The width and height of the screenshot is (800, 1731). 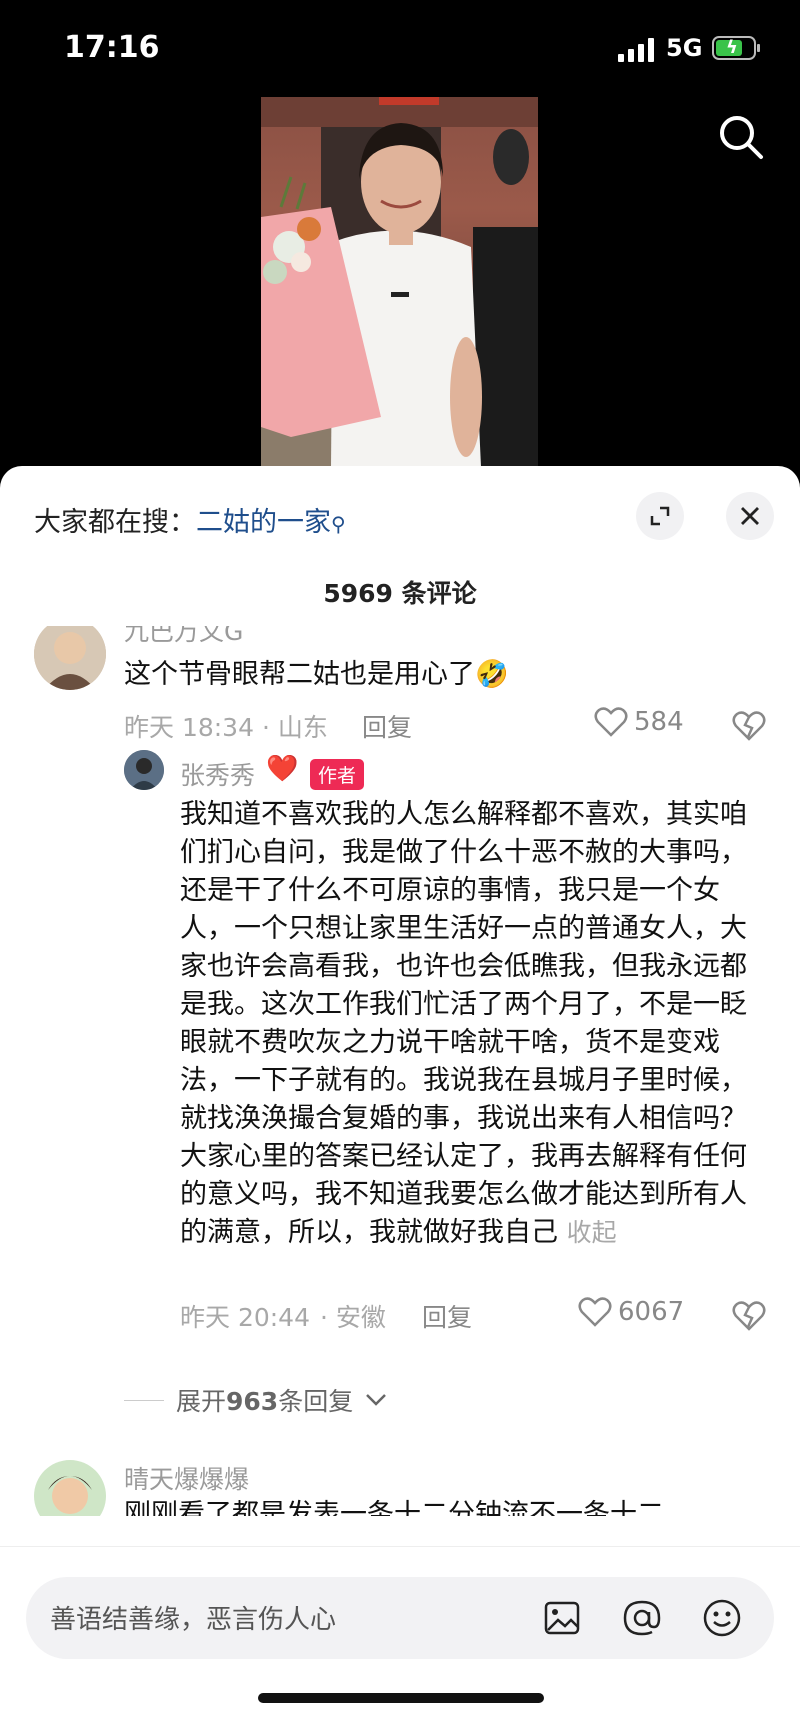 What do you see at coordinates (252, 1401) in the screenshot?
I see `reply-count: 963` at bounding box center [252, 1401].